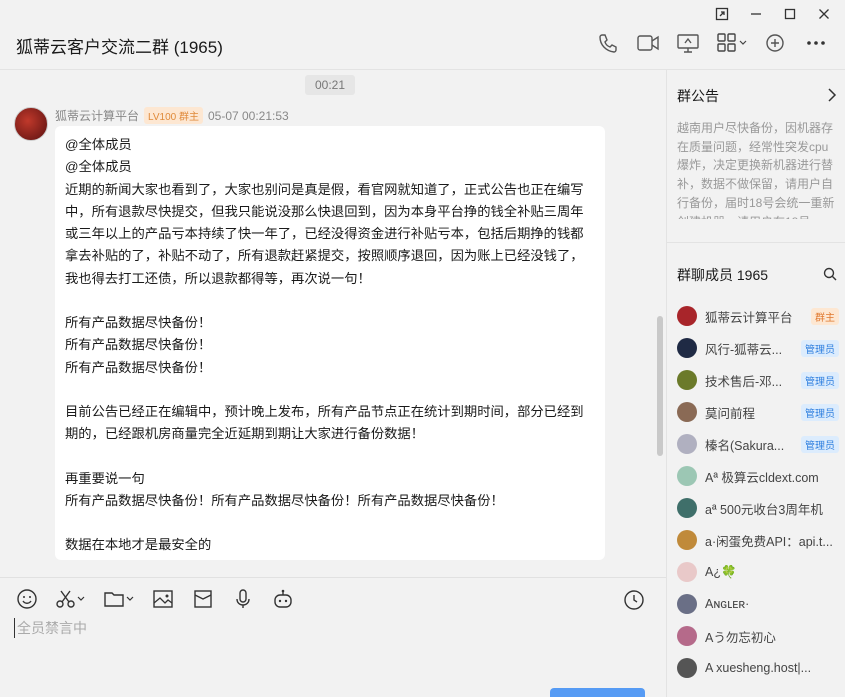  Describe the element at coordinates (732, 43) in the screenshot. I see `apps-menu-icon` at that location.